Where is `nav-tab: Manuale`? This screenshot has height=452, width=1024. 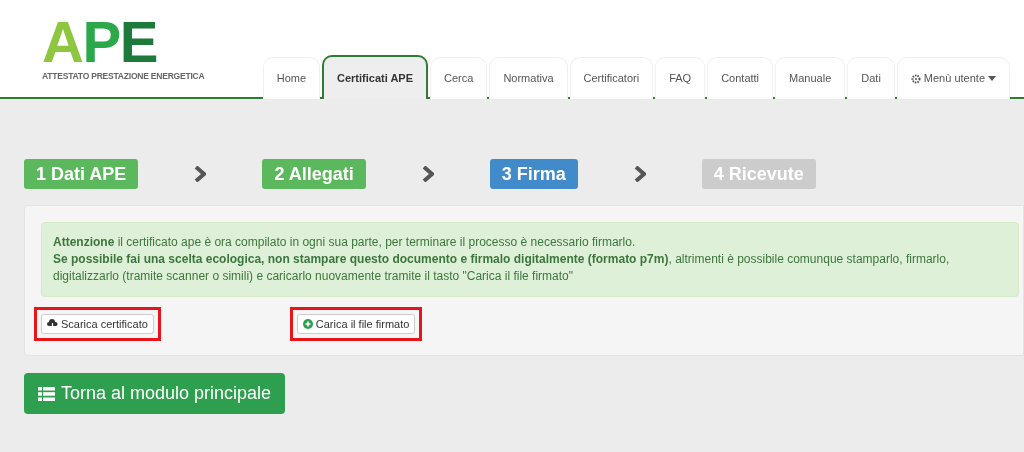 nav-tab: Manuale is located at coordinates (810, 78).